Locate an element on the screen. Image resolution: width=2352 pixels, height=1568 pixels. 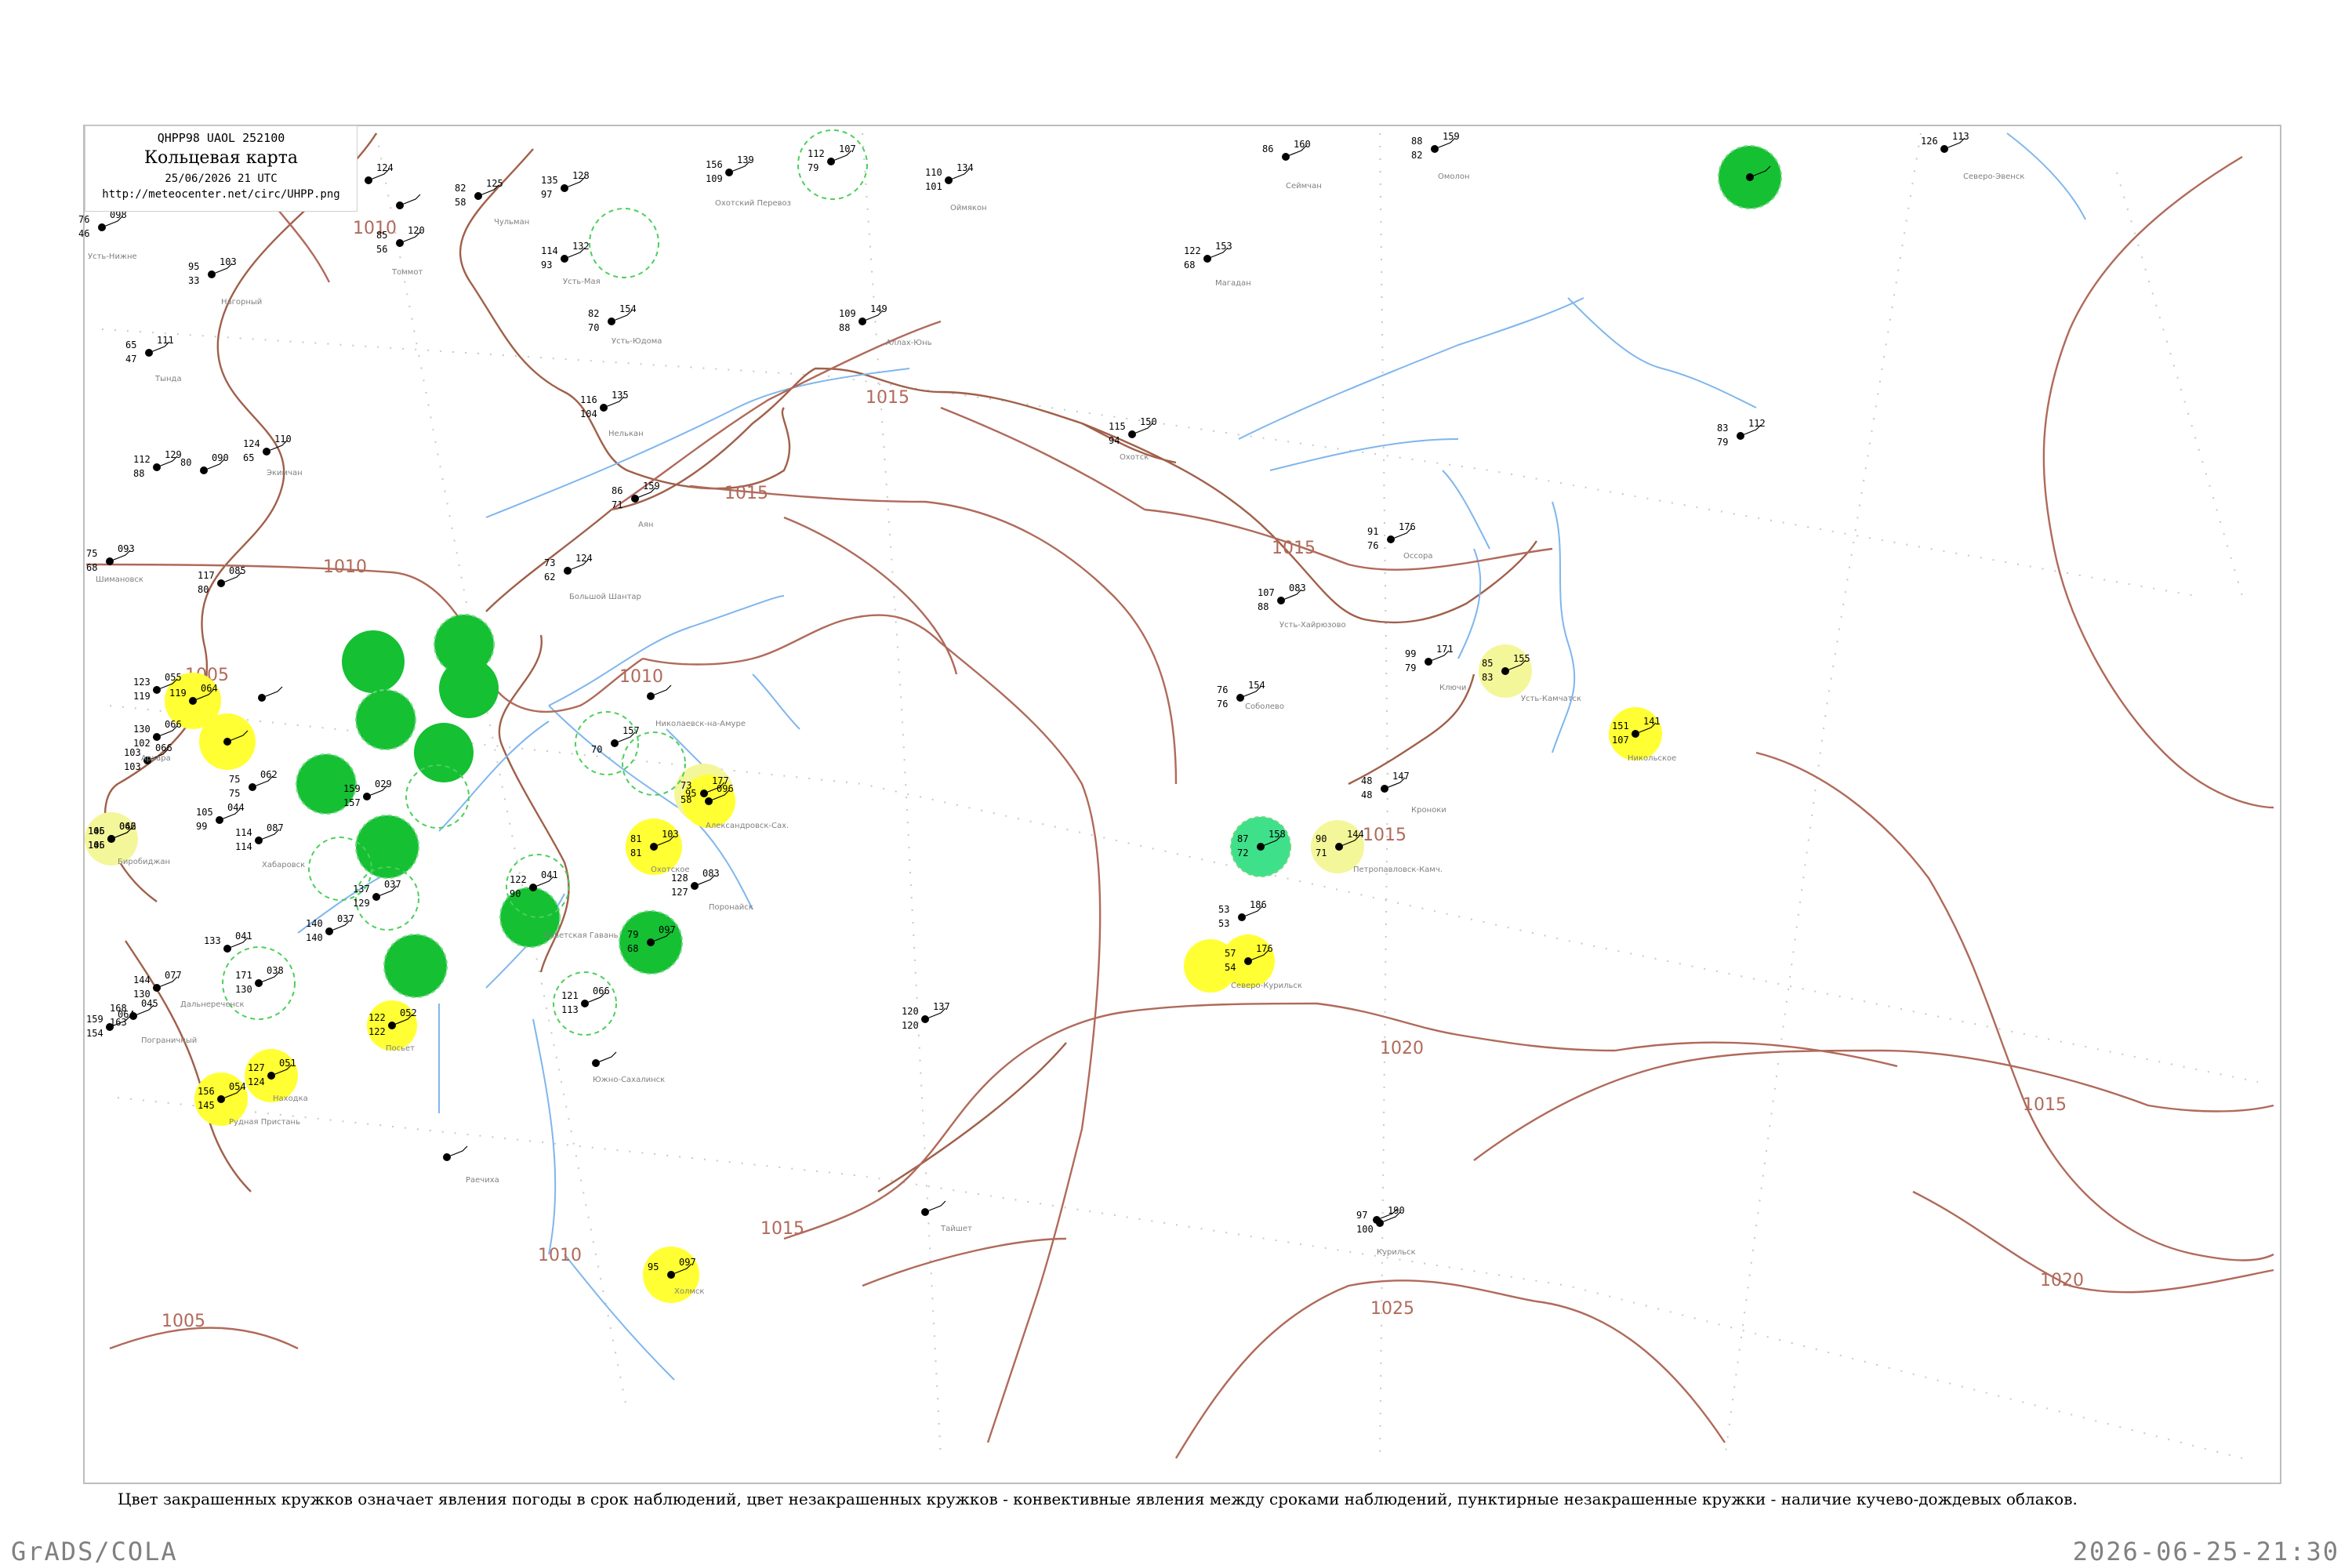
station-temperature: 145 is located at coordinates (96, 832).